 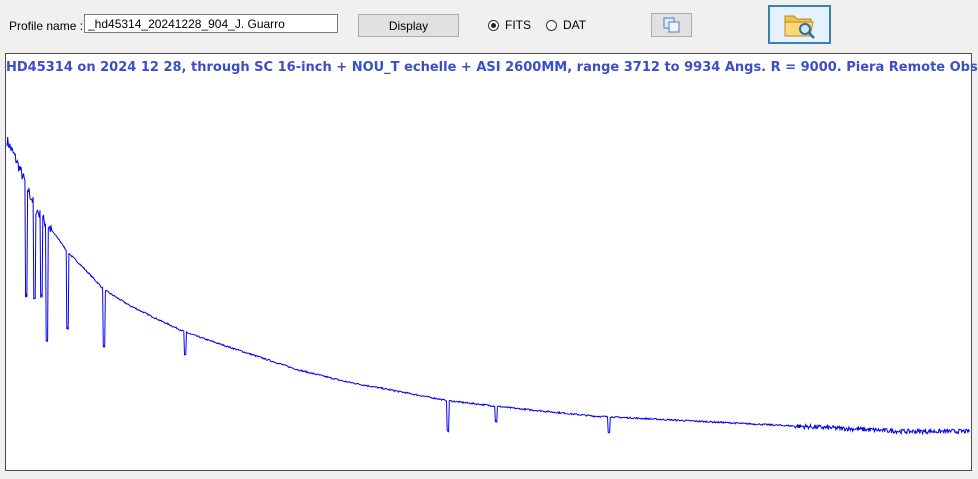 What do you see at coordinates (493, 25) in the screenshot?
I see `fits-radio-dot` at bounding box center [493, 25].